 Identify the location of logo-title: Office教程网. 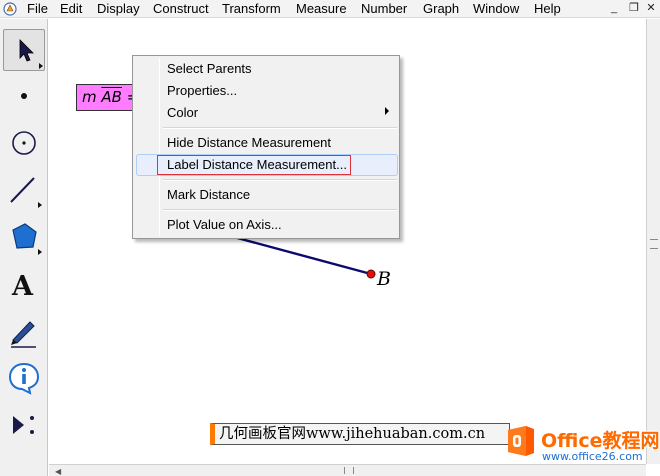
(600, 441).